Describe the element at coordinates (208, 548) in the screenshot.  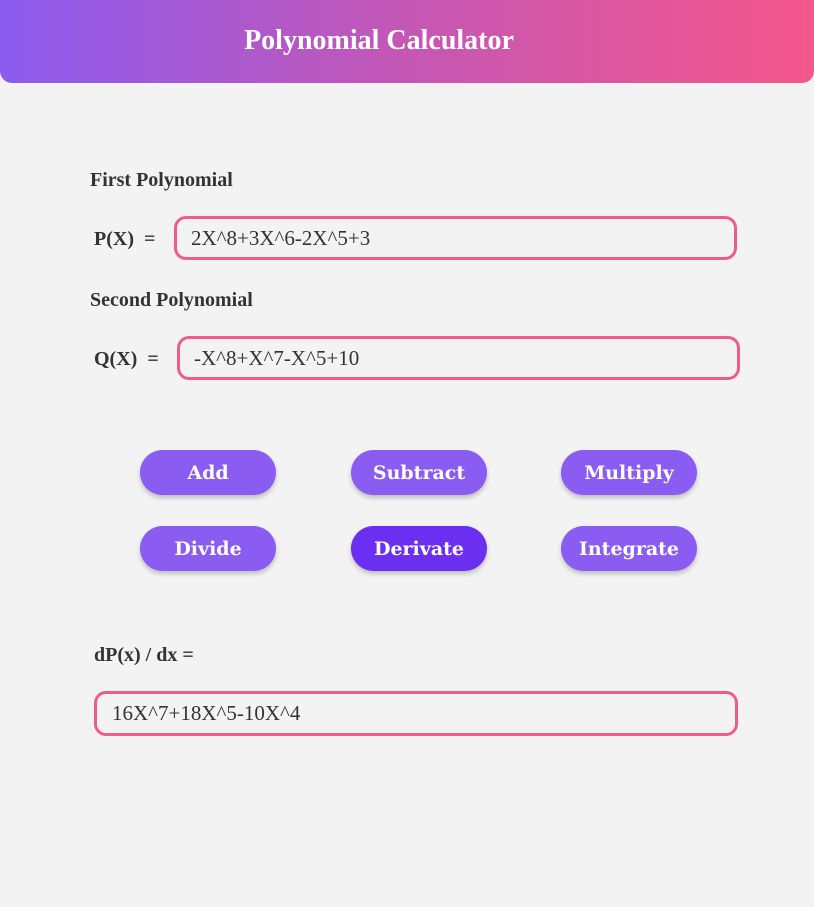
I see `divide-button: Divide` at that location.